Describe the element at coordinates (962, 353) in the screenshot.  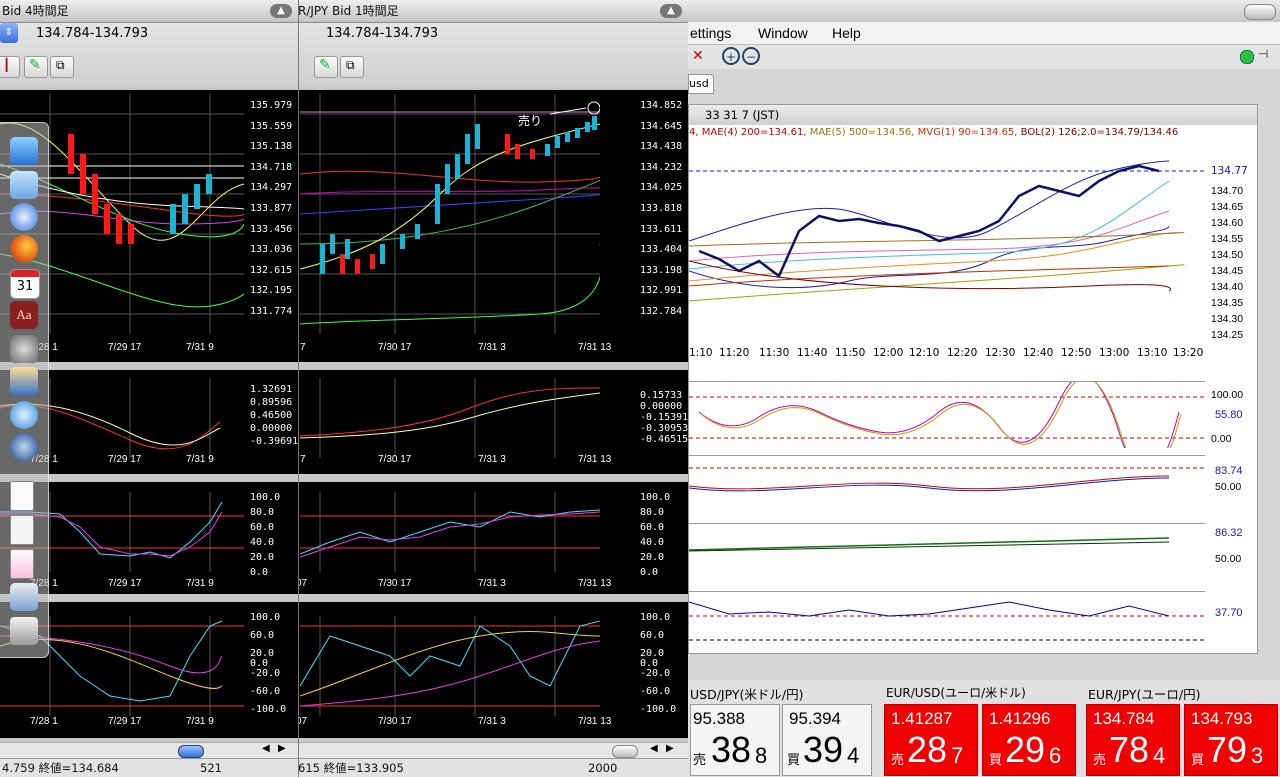
I see `time-label: 12:20` at that location.